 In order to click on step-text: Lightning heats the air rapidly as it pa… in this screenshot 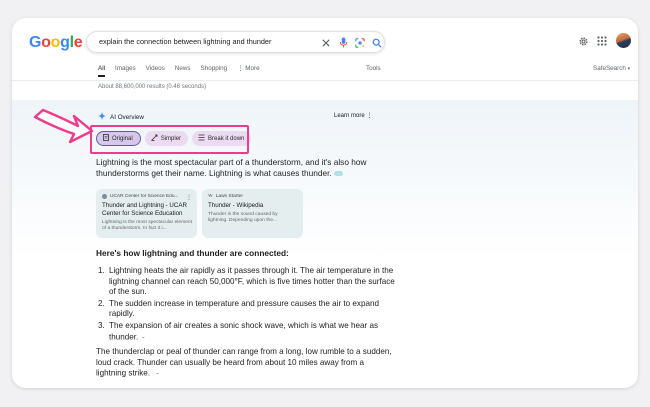, I will do `click(252, 281)`.